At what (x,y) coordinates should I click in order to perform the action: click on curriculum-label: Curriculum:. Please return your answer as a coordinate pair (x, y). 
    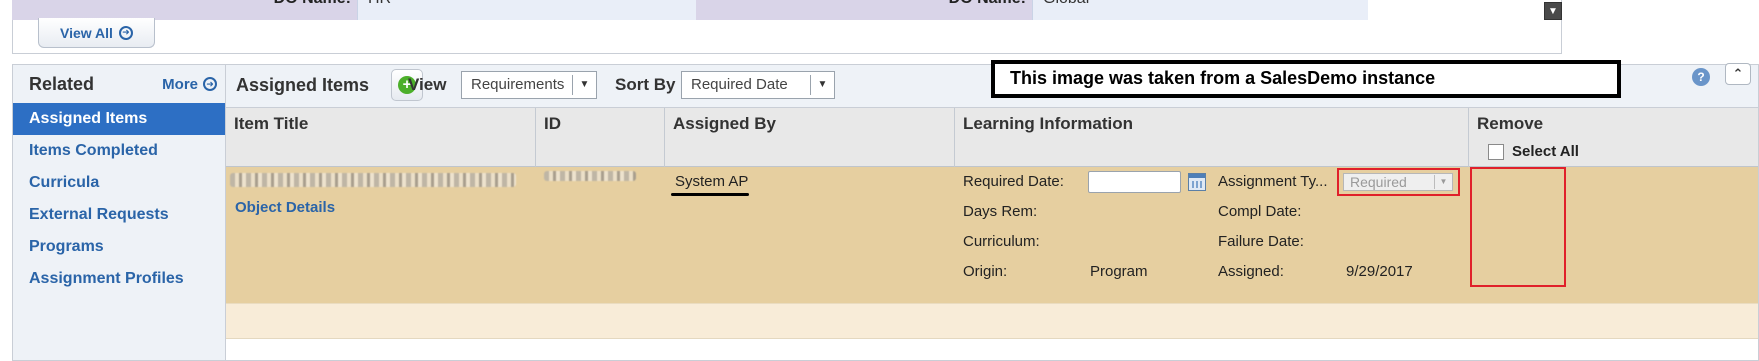
    Looking at the image, I should click on (1001, 241).